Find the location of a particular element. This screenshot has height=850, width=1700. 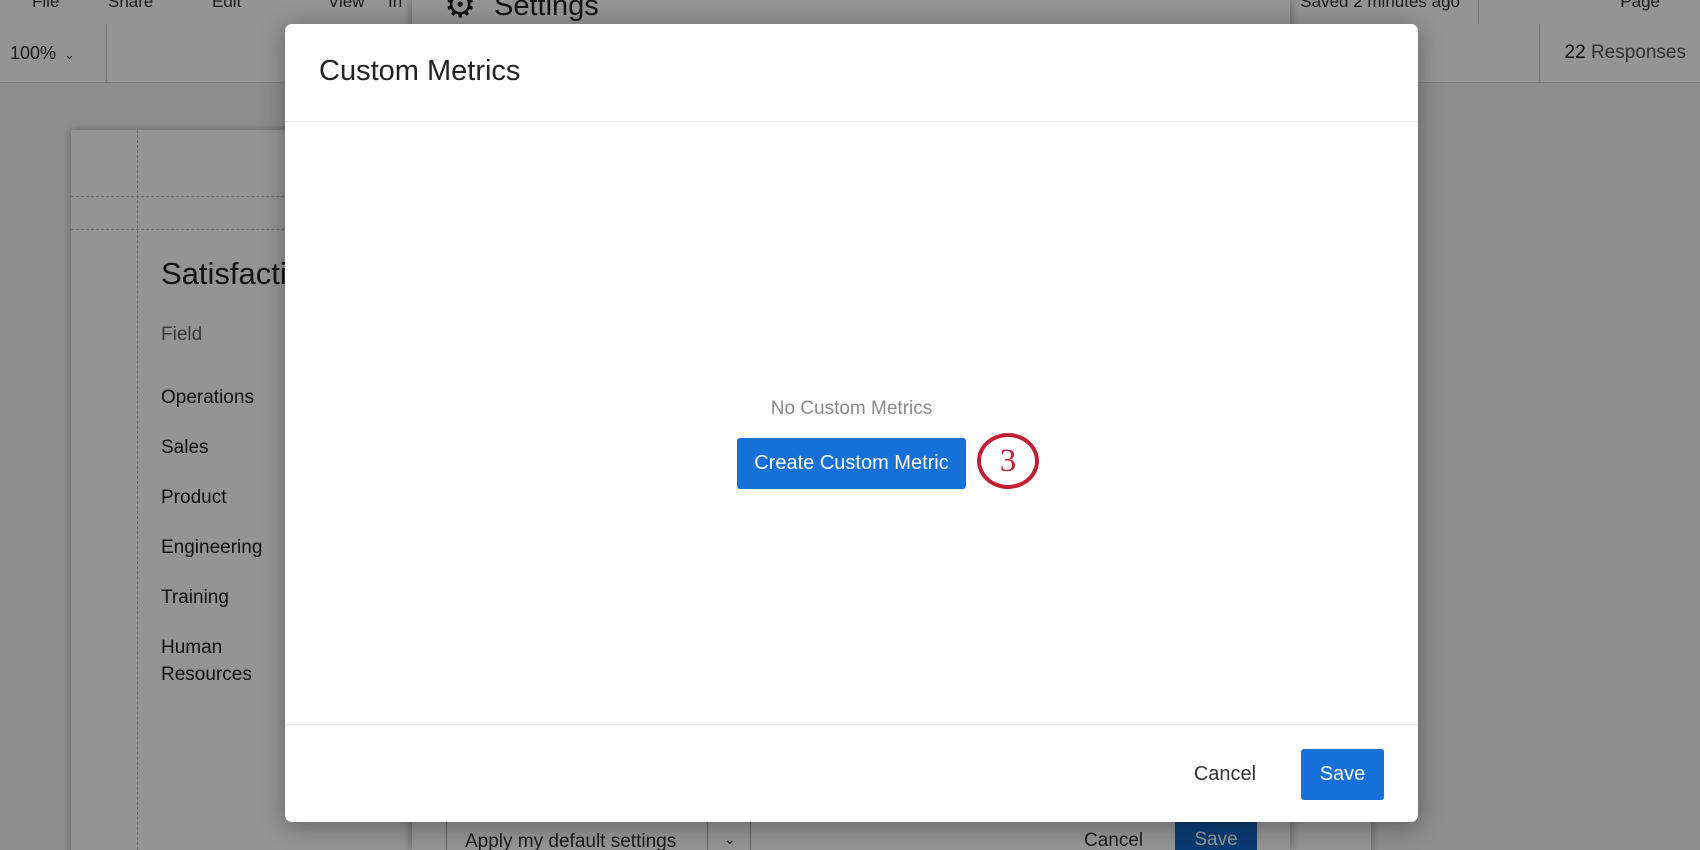

save-button: Save is located at coordinates (1342, 774).